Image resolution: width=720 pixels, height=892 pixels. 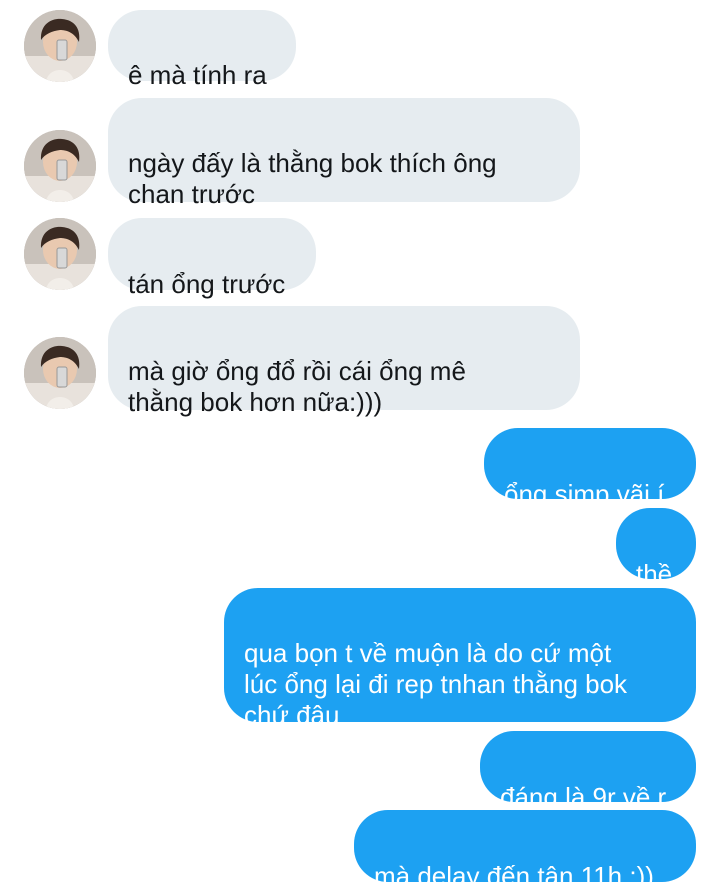 I want to click on message-text: mà delay đến tận 11h :)), so click(x=514, y=876).